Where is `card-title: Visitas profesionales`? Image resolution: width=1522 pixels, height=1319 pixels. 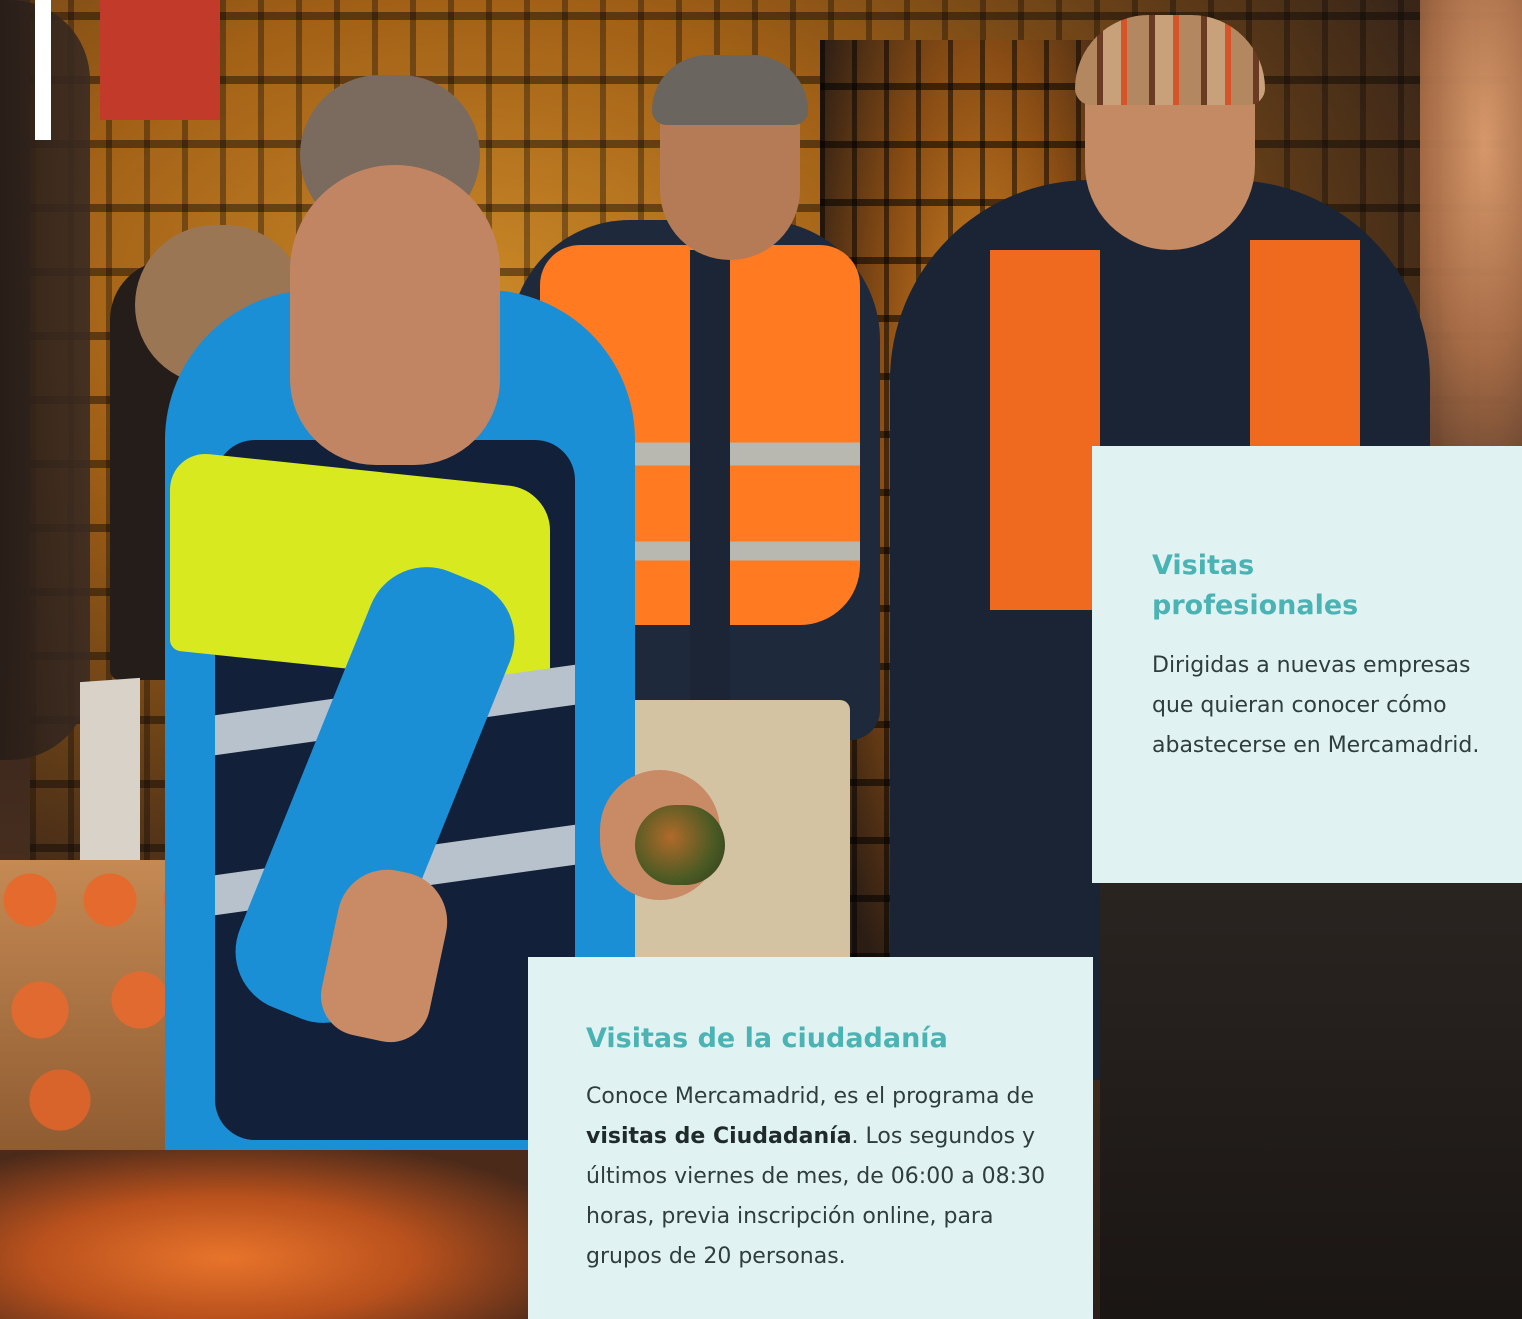
card-title: Visitas profesionales is located at coordinates (1255, 585).